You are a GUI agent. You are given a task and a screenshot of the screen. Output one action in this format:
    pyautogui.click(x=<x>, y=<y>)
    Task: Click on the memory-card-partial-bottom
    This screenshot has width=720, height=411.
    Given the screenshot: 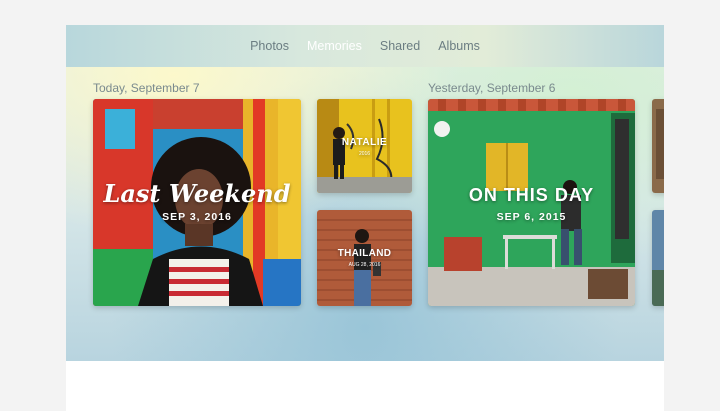 What is the action you would take?
    pyautogui.click(x=658, y=258)
    